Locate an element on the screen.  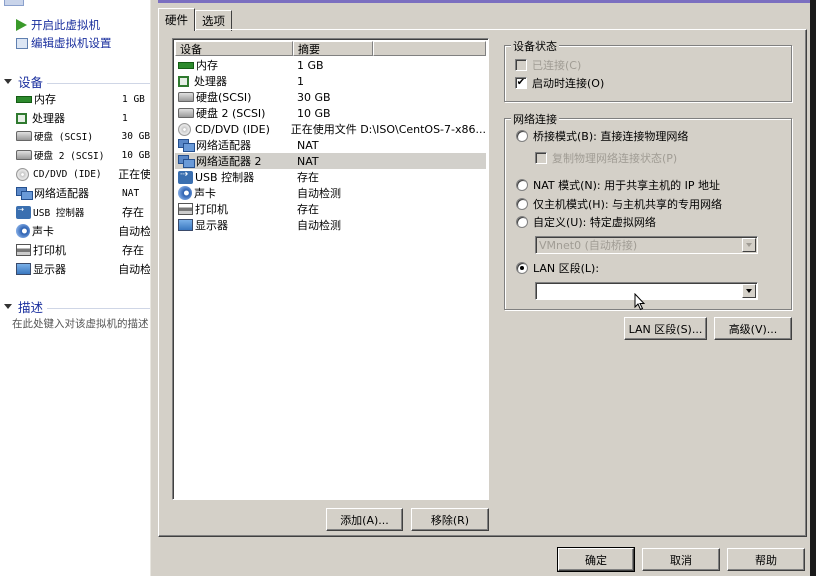
device-row-display: 显示器 自动检测 is located at coordinates (330, 225).